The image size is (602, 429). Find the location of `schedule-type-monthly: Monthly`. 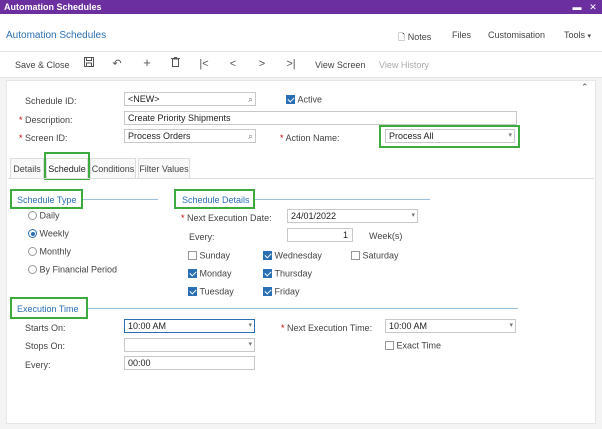

schedule-type-monthly: Monthly is located at coordinates (49, 251).